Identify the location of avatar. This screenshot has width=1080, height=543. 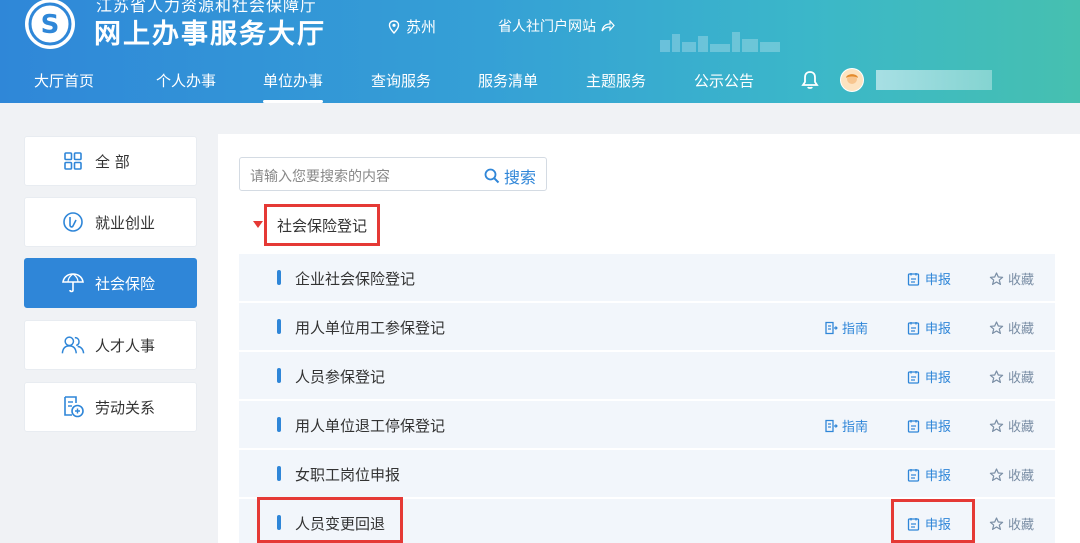
(852, 80).